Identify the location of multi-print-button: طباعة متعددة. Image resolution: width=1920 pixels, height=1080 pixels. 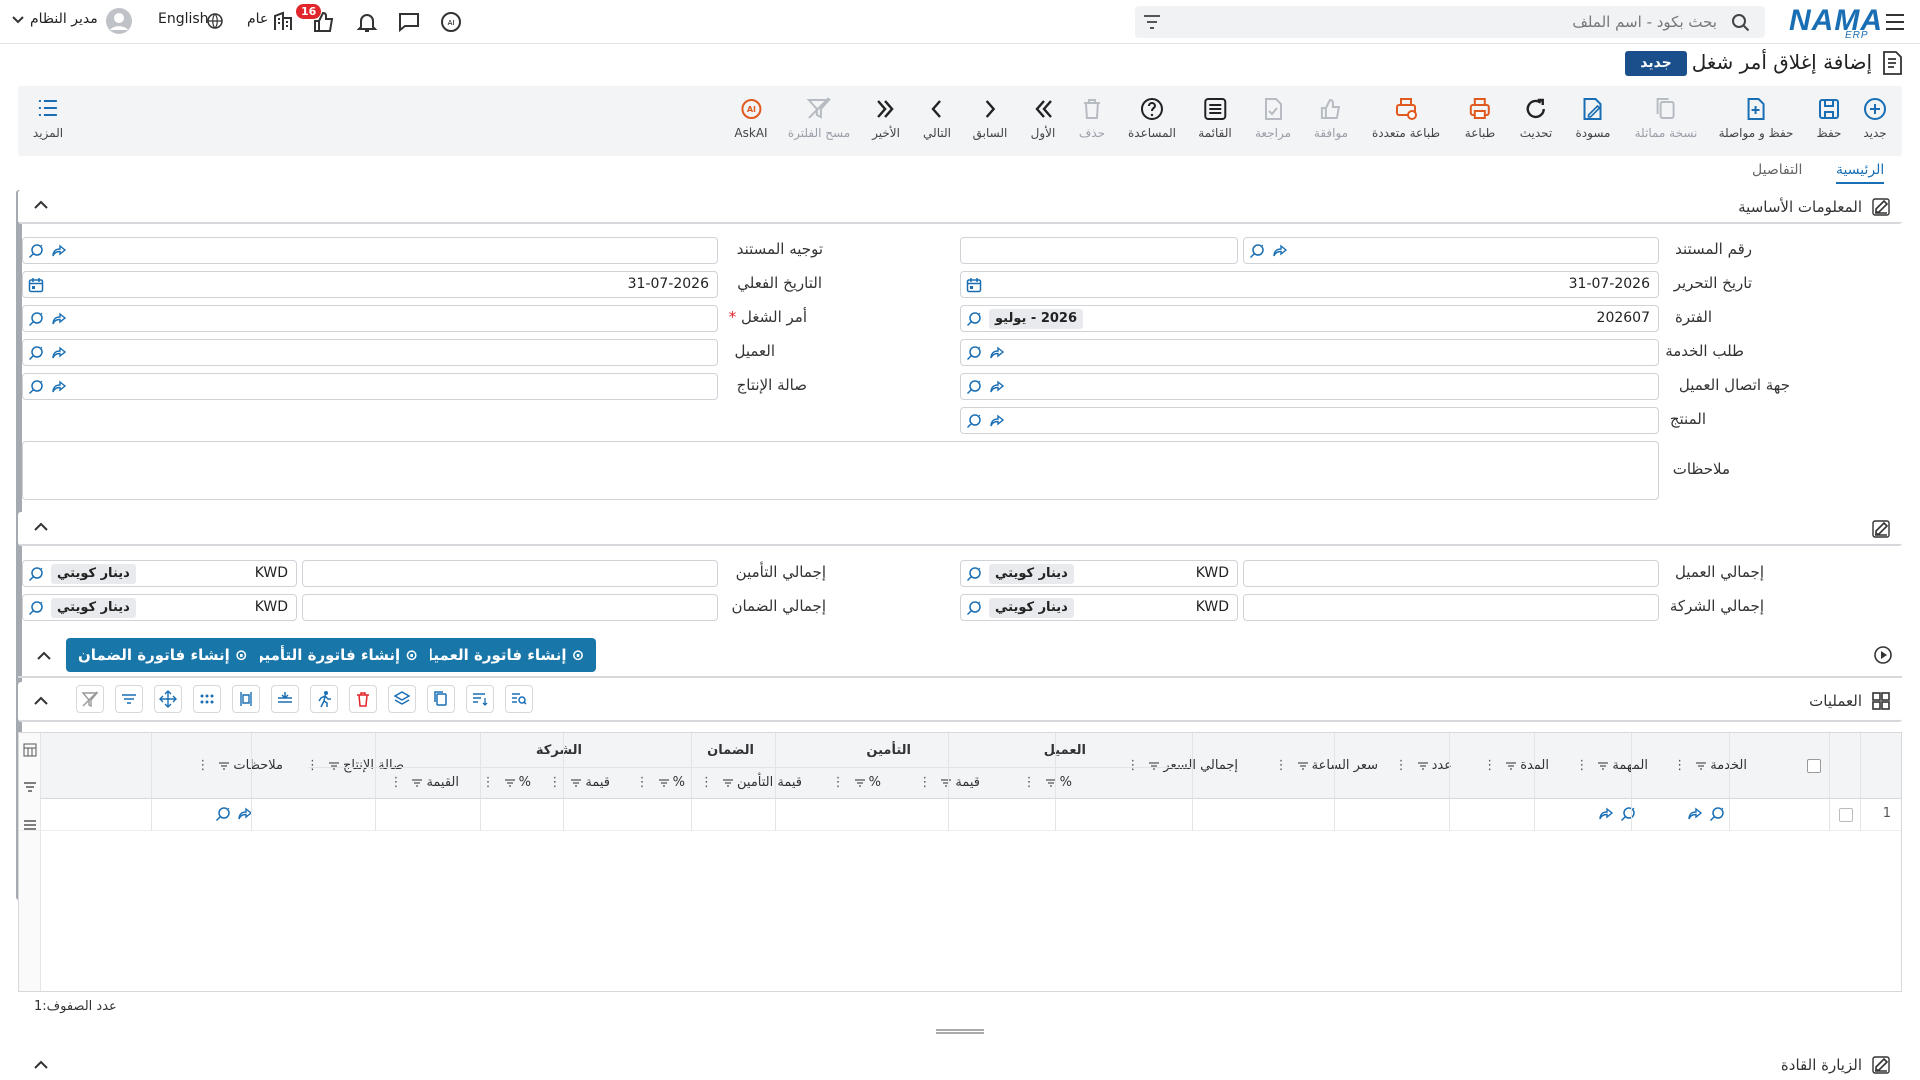
(1406, 118).